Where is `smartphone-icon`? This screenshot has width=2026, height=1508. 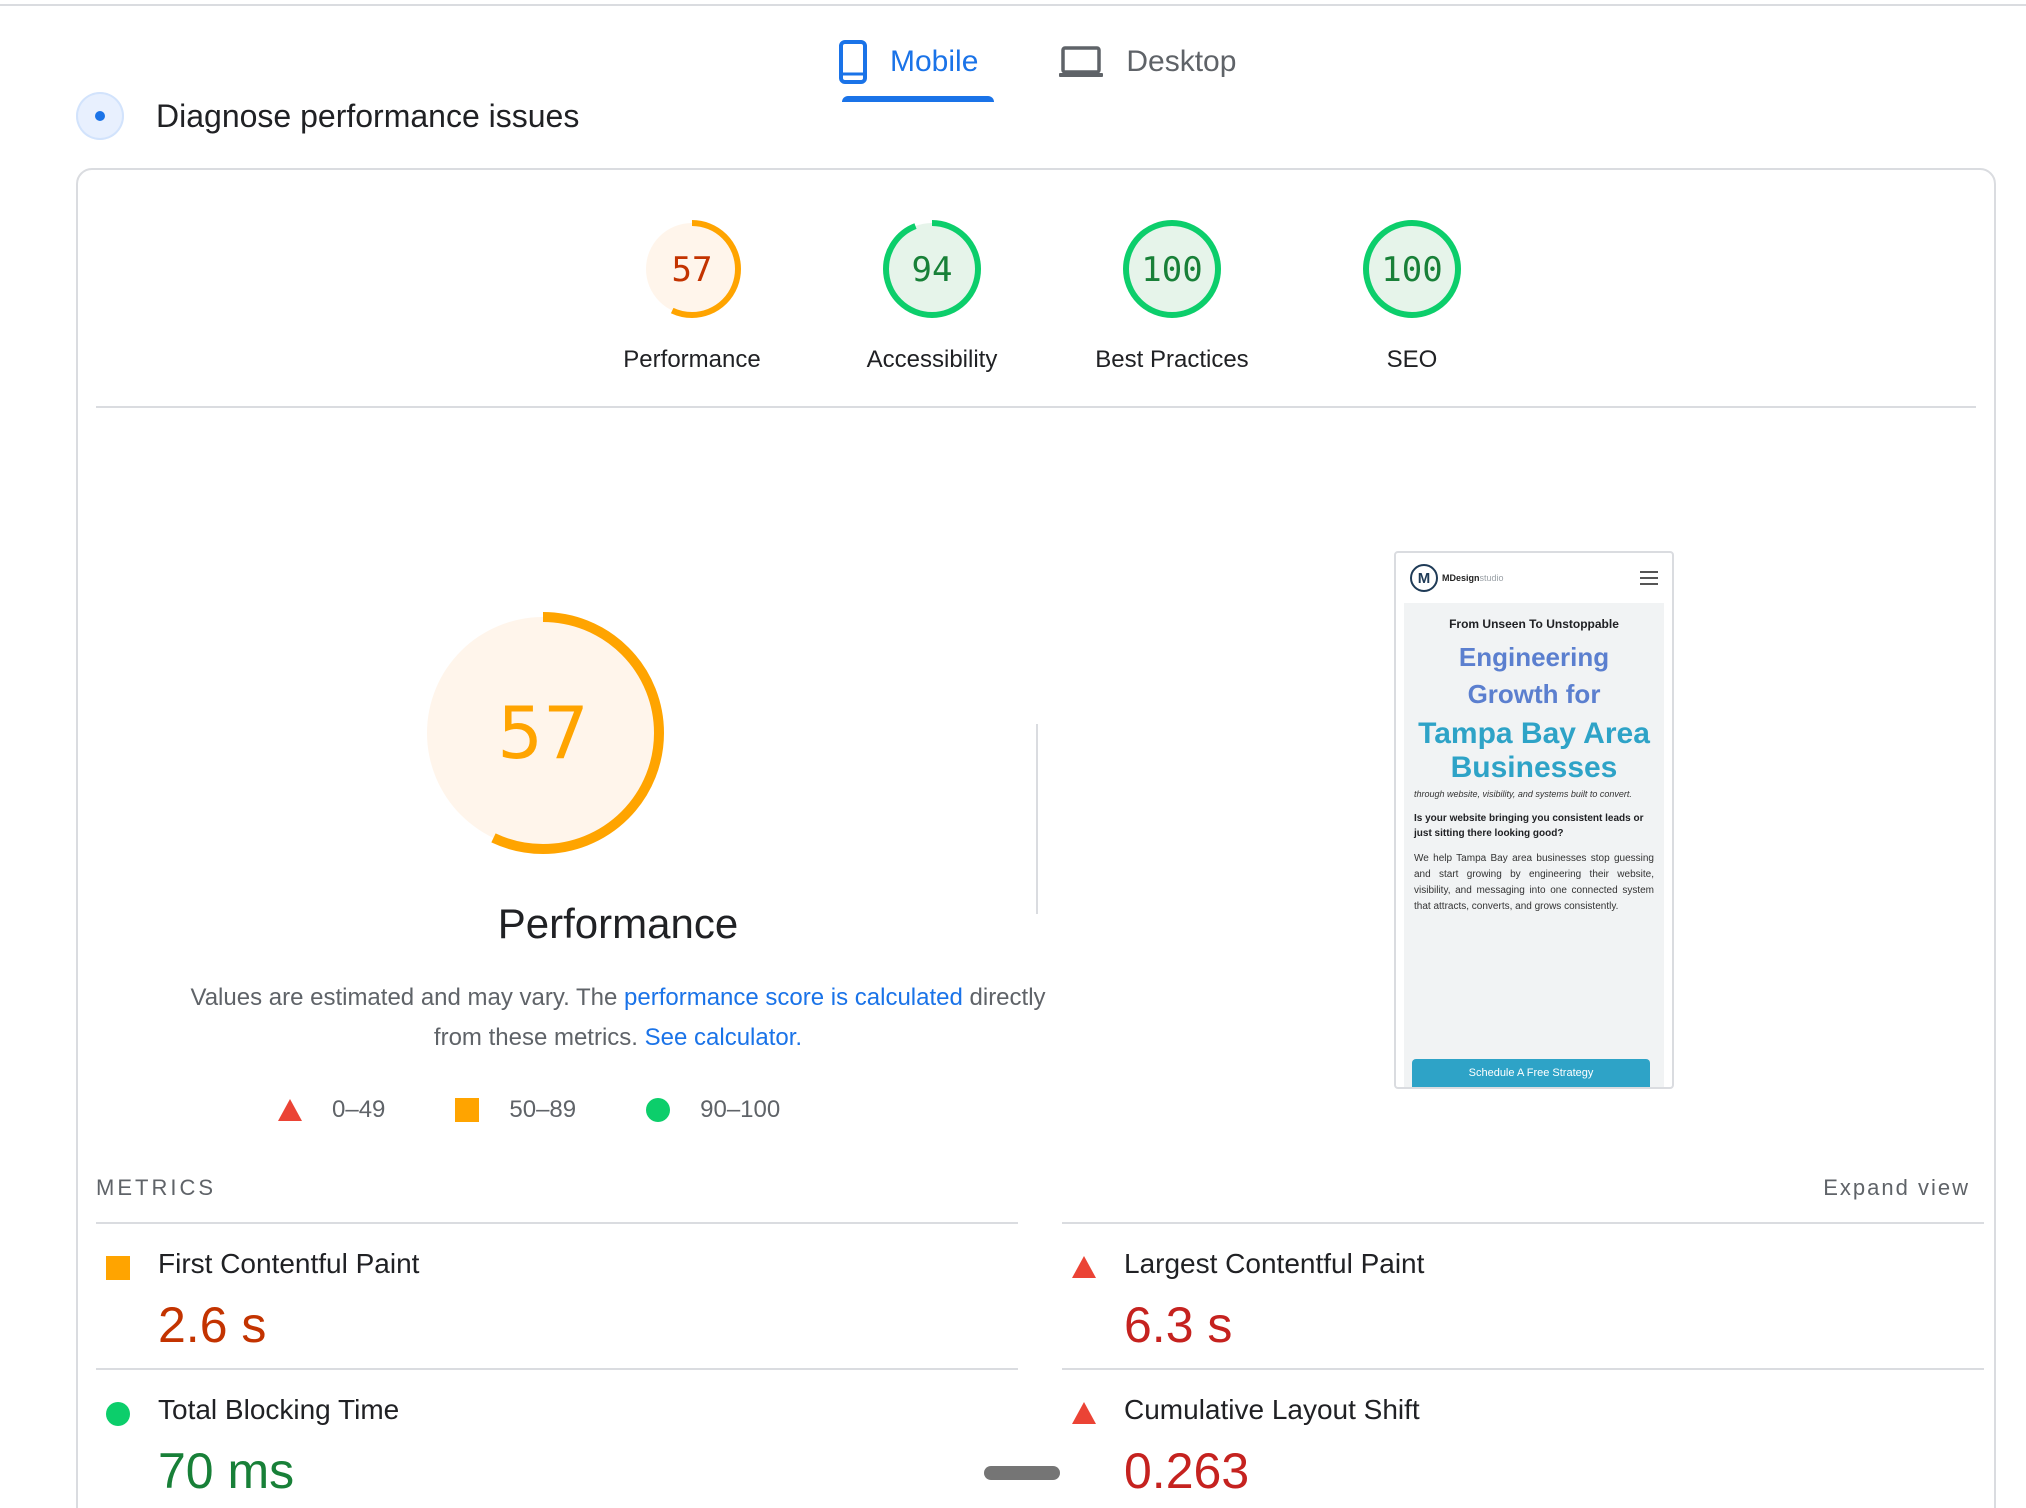 smartphone-icon is located at coordinates (853, 62).